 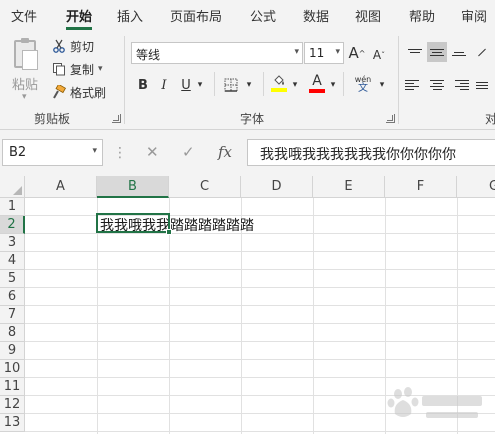 What do you see at coordinates (52, 119) in the screenshot?
I see `clipboard-group-label: 剪贴板` at bounding box center [52, 119].